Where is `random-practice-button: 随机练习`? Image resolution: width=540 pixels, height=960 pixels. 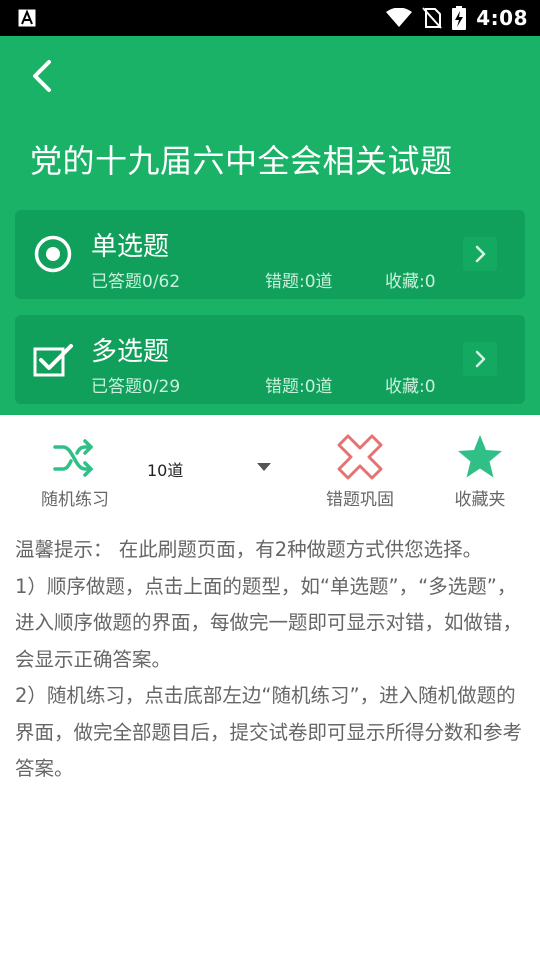 random-practice-button: 随机练习 is located at coordinates (75, 471).